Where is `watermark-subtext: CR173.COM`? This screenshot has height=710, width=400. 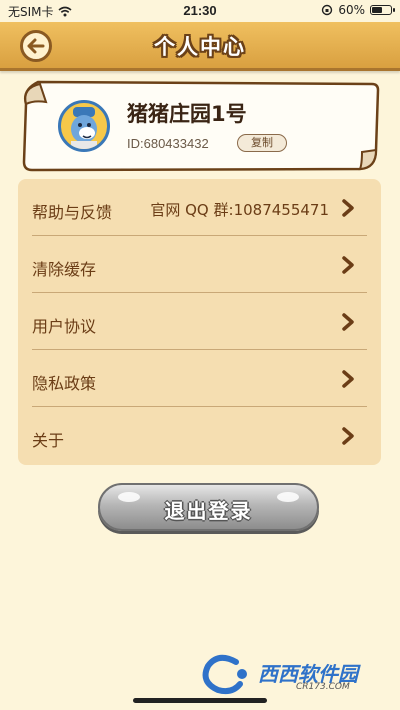 watermark-subtext: CR173.COM is located at coordinates (323, 687).